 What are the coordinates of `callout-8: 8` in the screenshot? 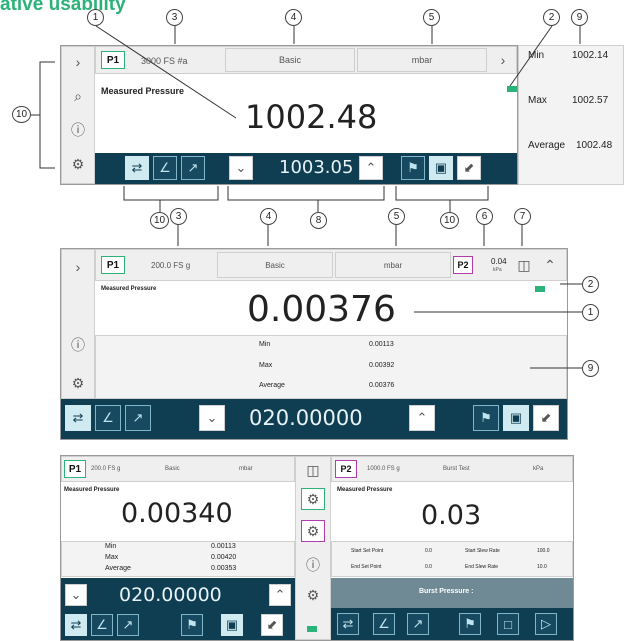 It's located at (318, 220).